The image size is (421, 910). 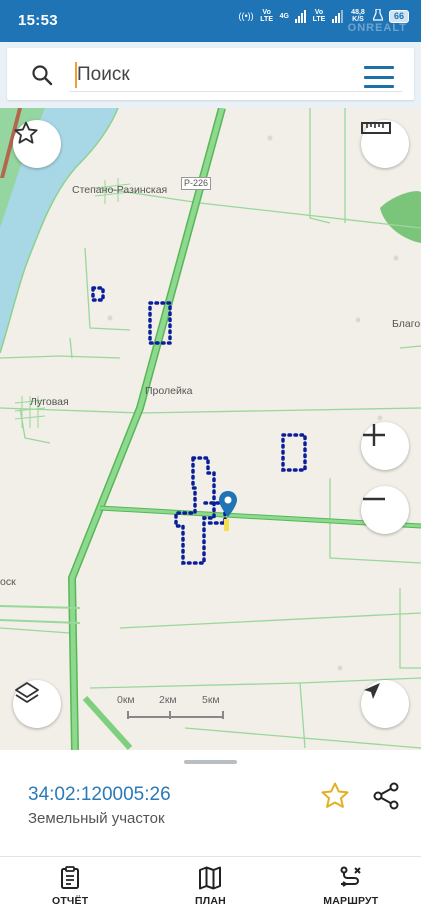 I want to click on sheet-grabber, so click(x=210, y=762).